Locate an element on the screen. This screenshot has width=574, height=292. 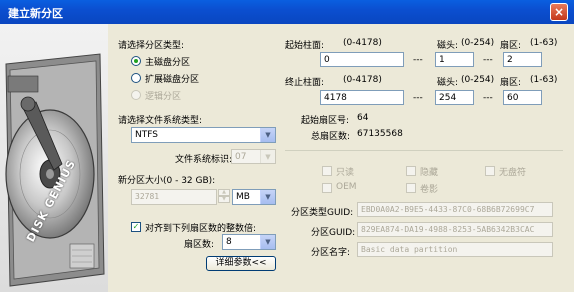
start-head-range: (0-254) is located at coordinates (478, 43).